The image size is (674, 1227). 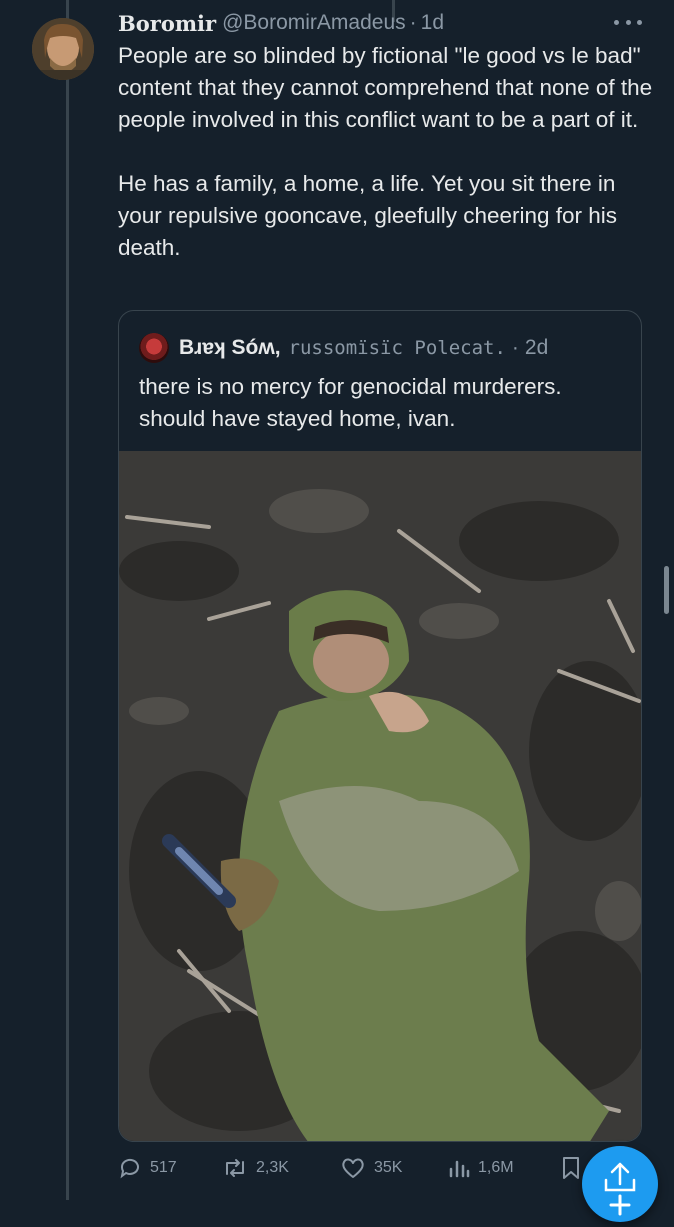 I want to click on quoted-tweet-header: Bɹɐʞ Sóʍ, russomïsïc Polecat. · 2d, so click(x=363, y=348).